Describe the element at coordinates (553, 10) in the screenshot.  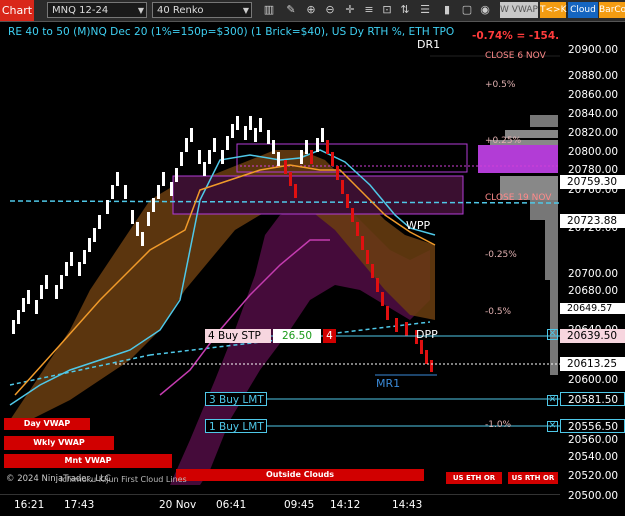
I see `tk-button: T<>K` at that location.